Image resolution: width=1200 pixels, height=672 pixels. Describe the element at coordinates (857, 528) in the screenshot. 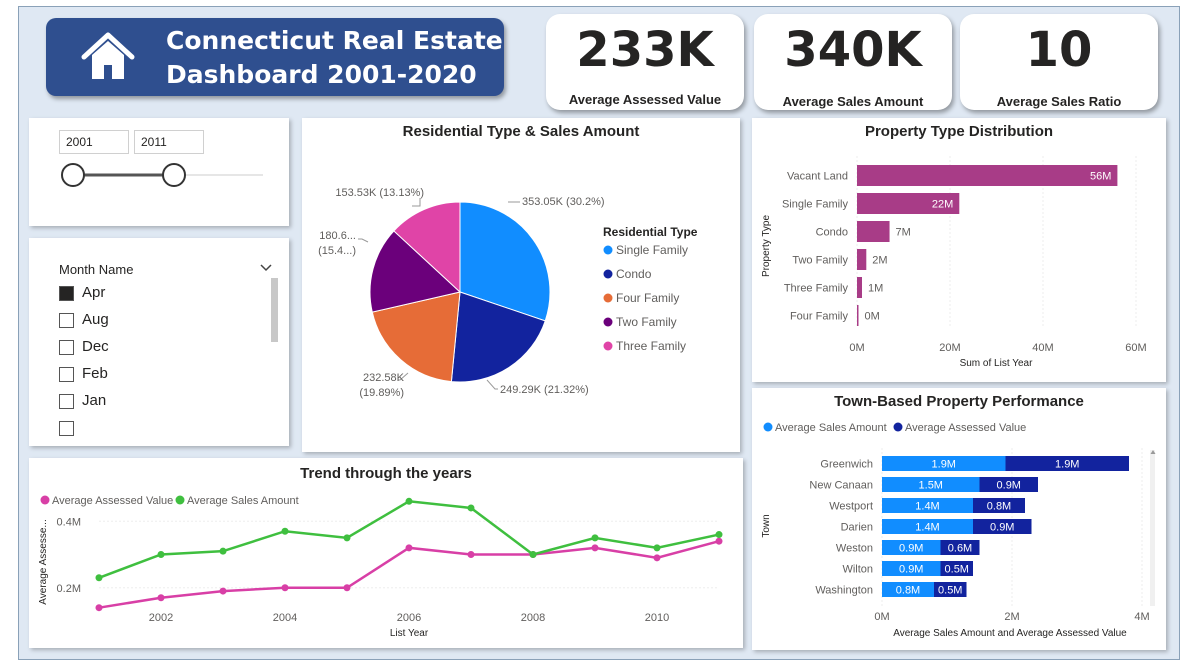

I see `y-tick-label: Darien` at that location.